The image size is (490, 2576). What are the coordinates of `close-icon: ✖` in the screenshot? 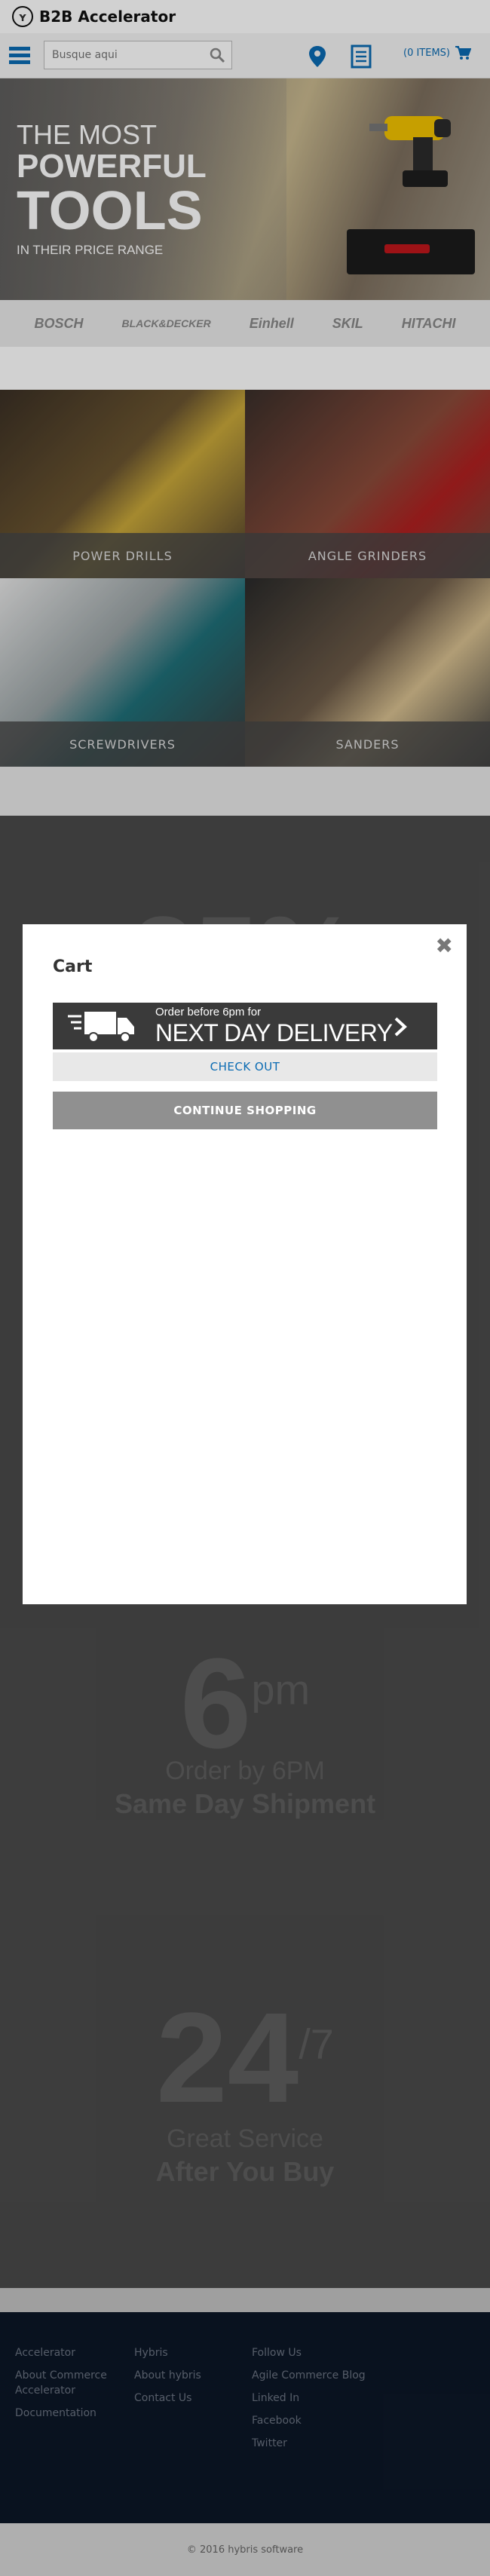 It's located at (444, 945).